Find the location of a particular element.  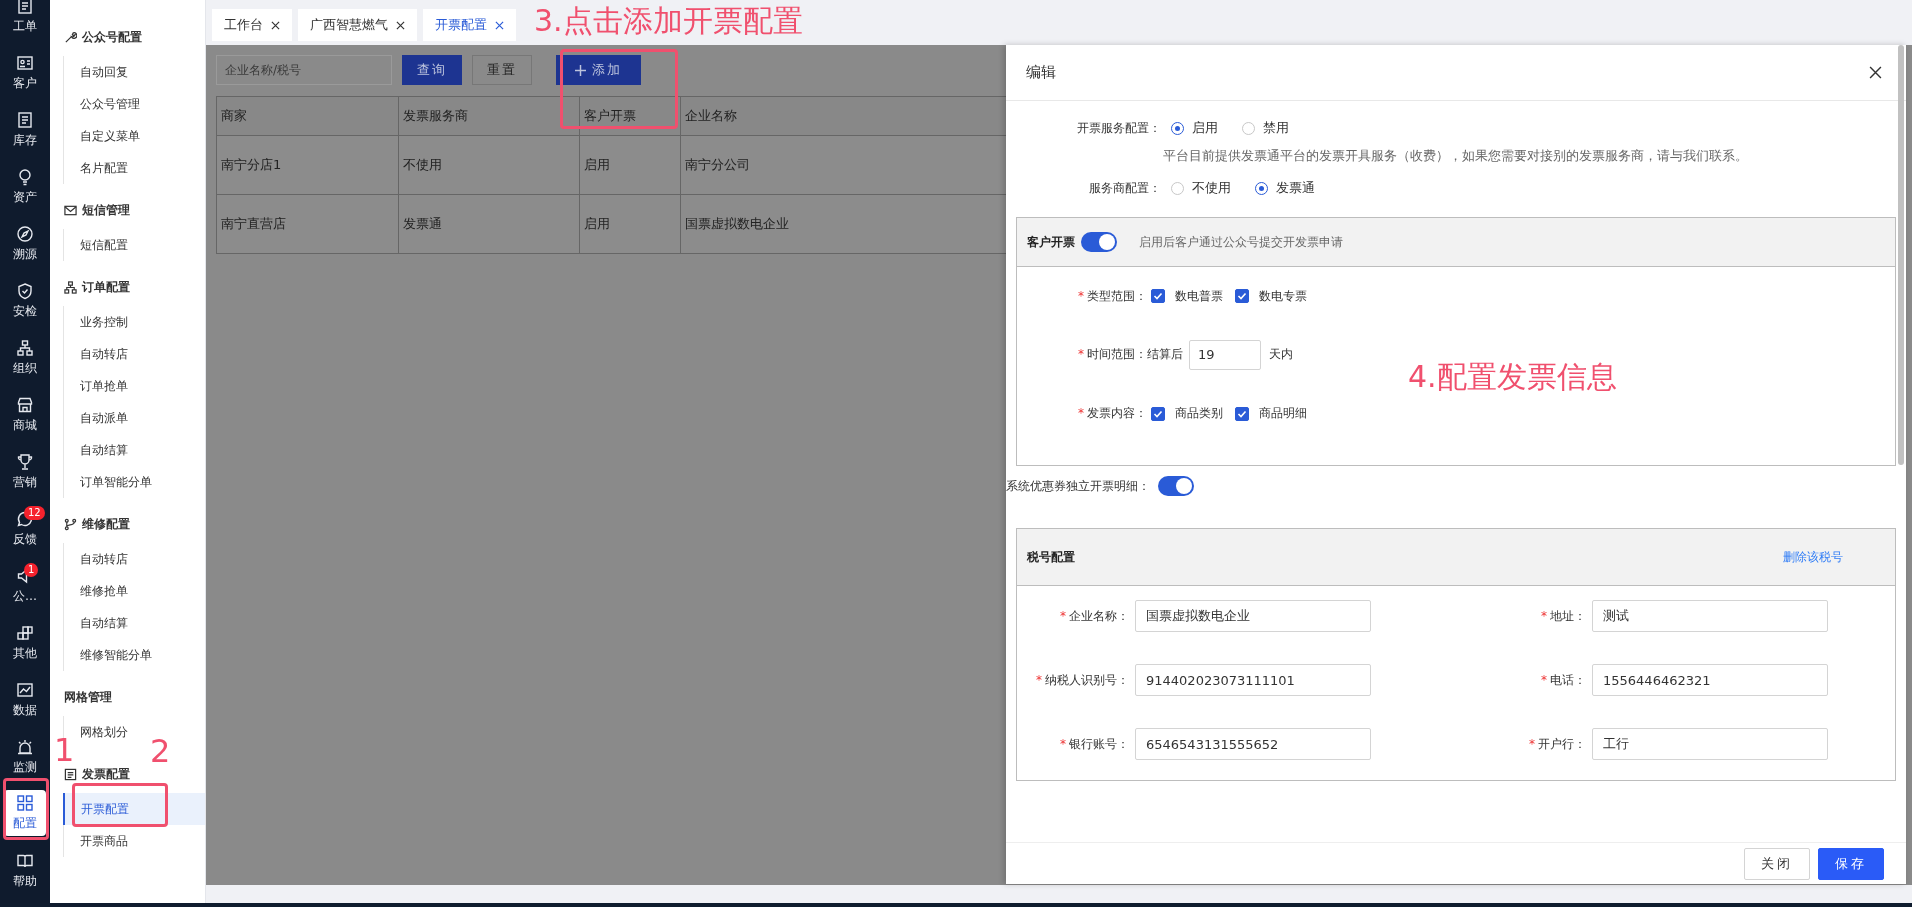

submenu-item: 维修智能分单 is located at coordinates (111, 655).